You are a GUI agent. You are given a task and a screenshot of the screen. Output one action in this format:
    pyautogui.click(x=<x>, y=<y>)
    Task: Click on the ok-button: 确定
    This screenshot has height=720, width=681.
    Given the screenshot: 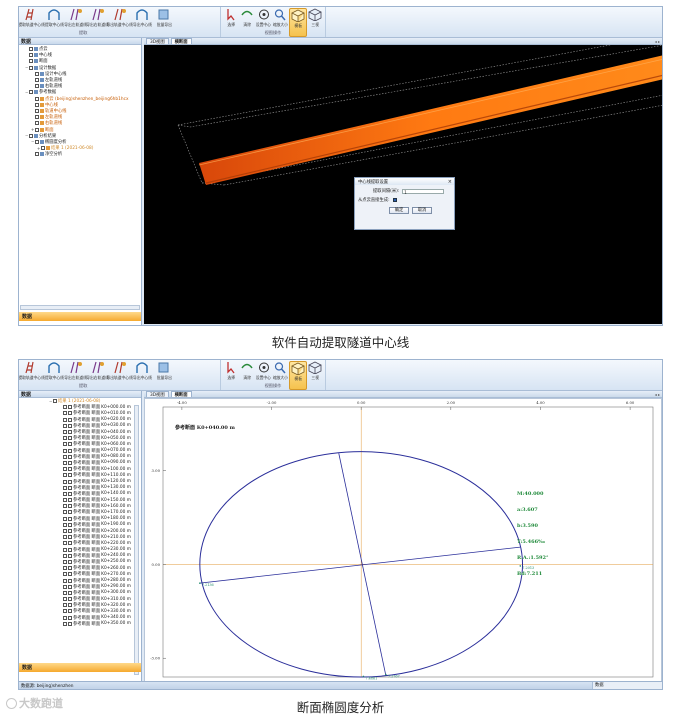 What is the action you would take?
    pyautogui.click(x=399, y=210)
    